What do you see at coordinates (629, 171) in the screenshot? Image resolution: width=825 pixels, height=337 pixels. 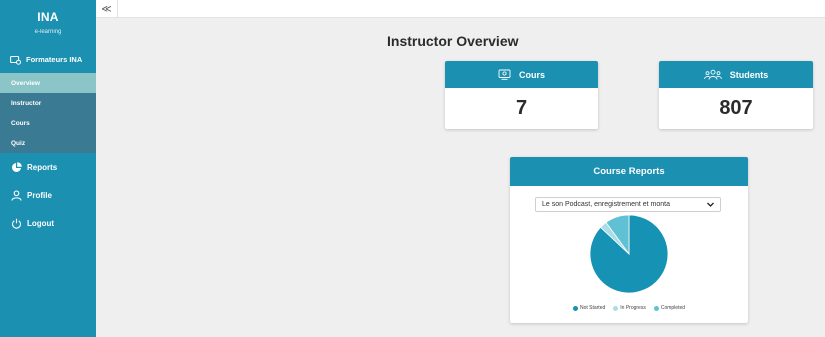 I see `course-reports-title: Course Reports` at bounding box center [629, 171].